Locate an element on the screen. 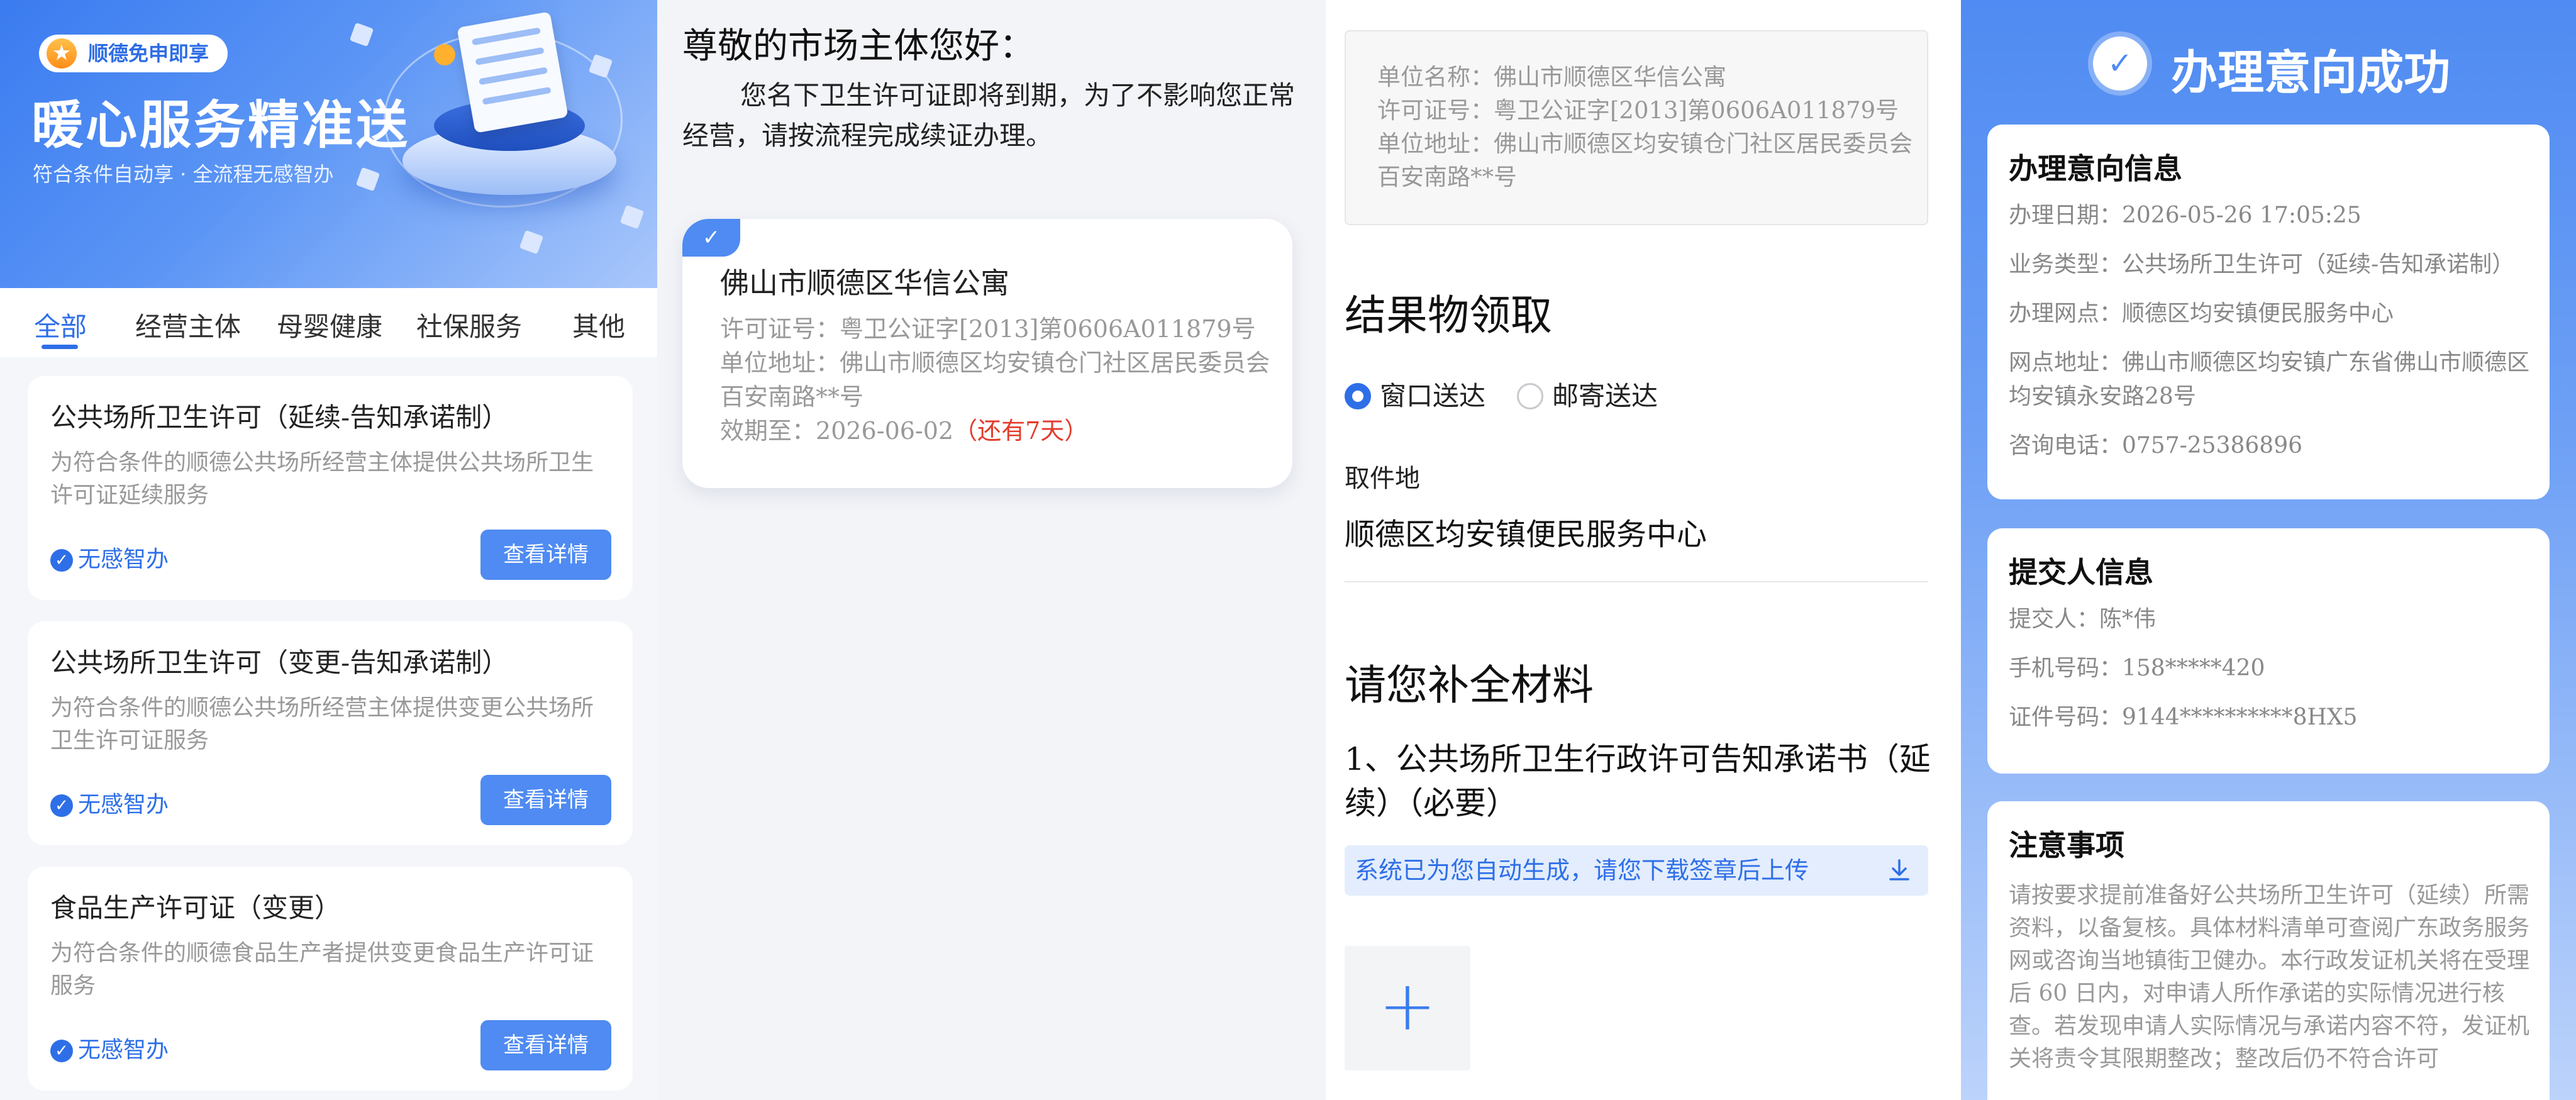 This screenshot has height=1100, width=2576. expiry-label: 效期至： is located at coordinates (768, 431).